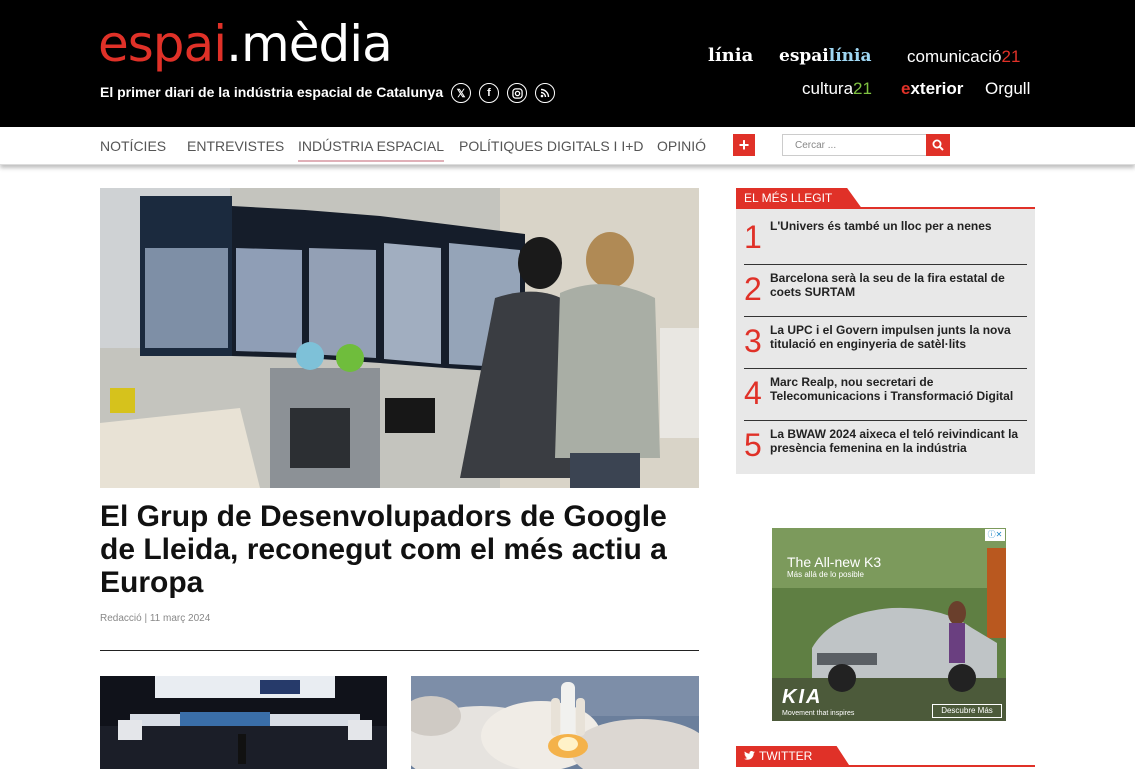 Image resolution: width=1135 pixels, height=769 pixels. I want to click on nav-noticies: NOTÍCIES, so click(133, 146).